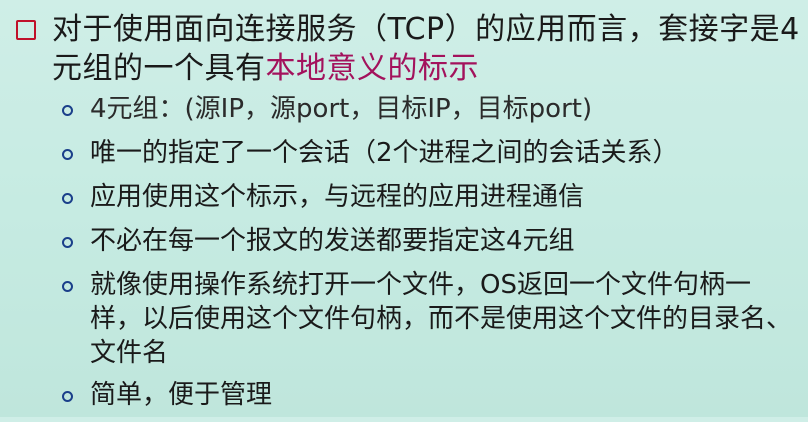 The image size is (808, 422). I want to click on sub-item-app-communication: 应用使用这个标示，与远程的应用进程通信, so click(430, 197).